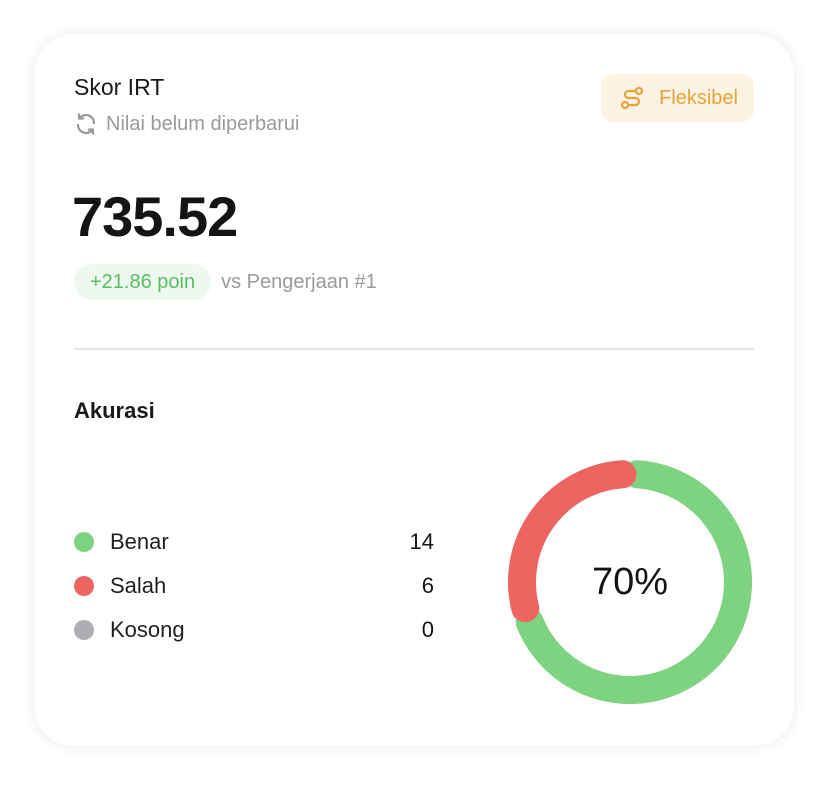 This screenshot has height=793, width=828. I want to click on score-value: 735.52, so click(155, 216).